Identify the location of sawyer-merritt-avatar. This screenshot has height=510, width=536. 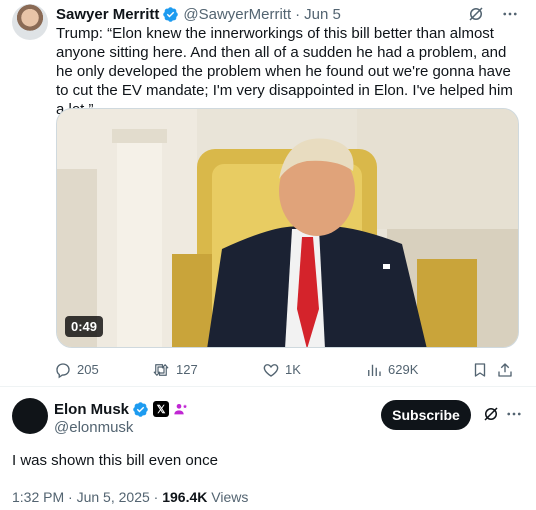
(30, 22).